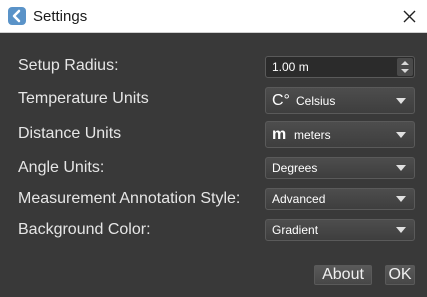 This screenshot has height=297, width=427. I want to click on angle-units-label: Angle Units:, so click(61, 167).